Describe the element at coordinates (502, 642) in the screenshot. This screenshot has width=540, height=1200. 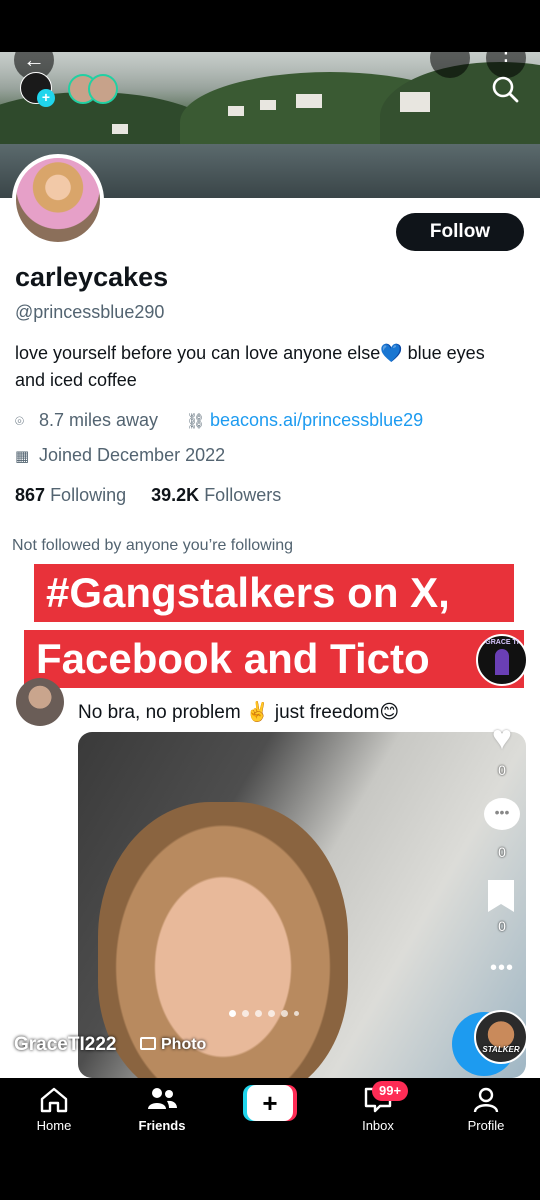
I see `grace-ti-badge-text: GRACE TI` at that location.